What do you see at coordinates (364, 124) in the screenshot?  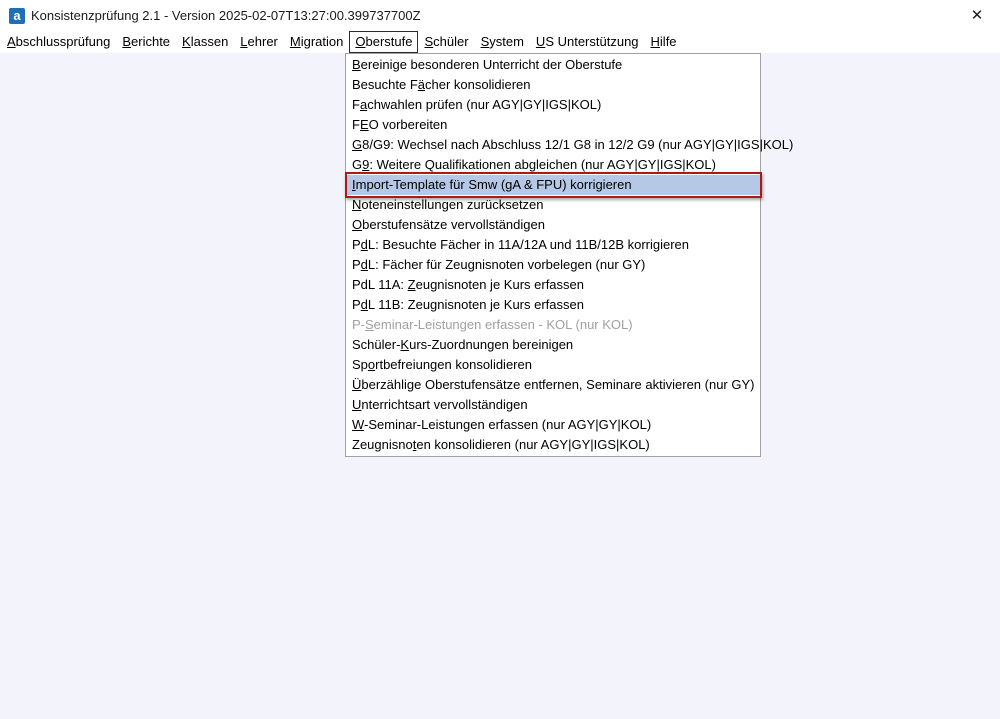 I see `mnemonic-key: E` at bounding box center [364, 124].